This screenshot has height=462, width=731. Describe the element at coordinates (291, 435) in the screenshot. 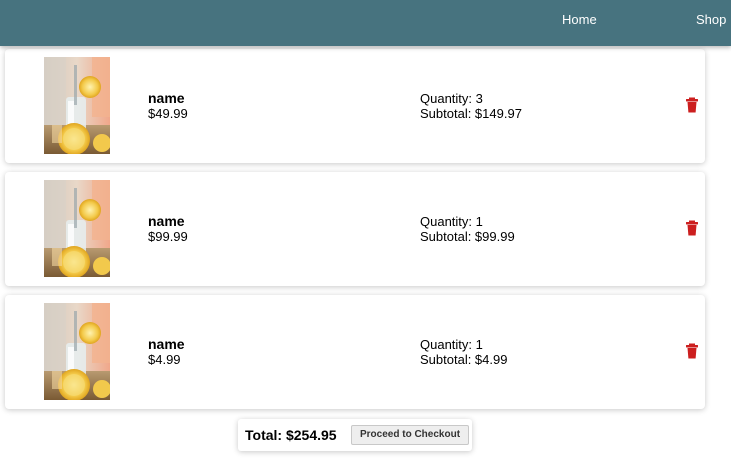

I see `cart-total: Total: $254.95` at that location.